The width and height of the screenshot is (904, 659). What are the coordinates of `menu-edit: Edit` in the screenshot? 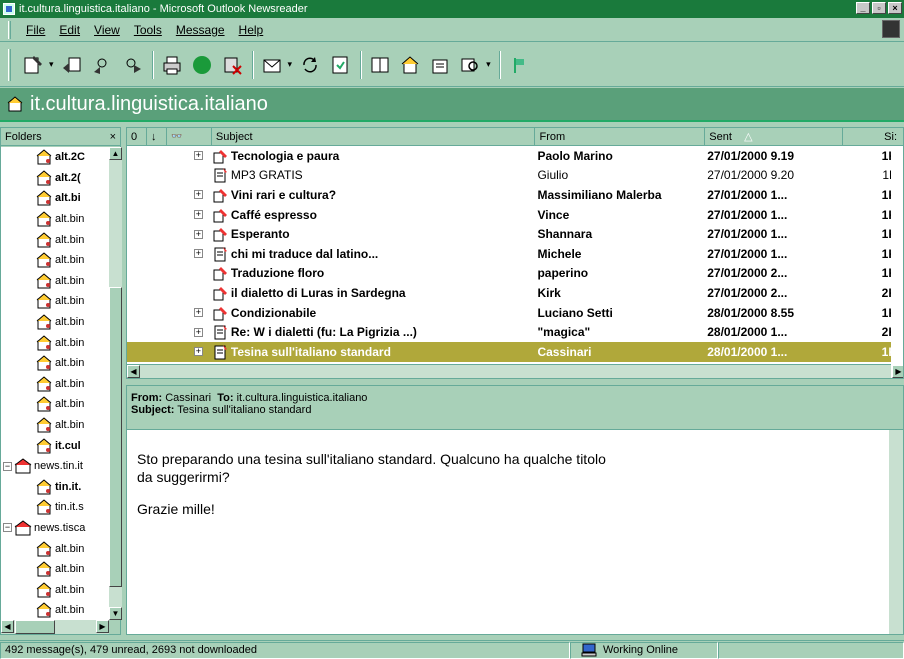 It's located at (69, 30).